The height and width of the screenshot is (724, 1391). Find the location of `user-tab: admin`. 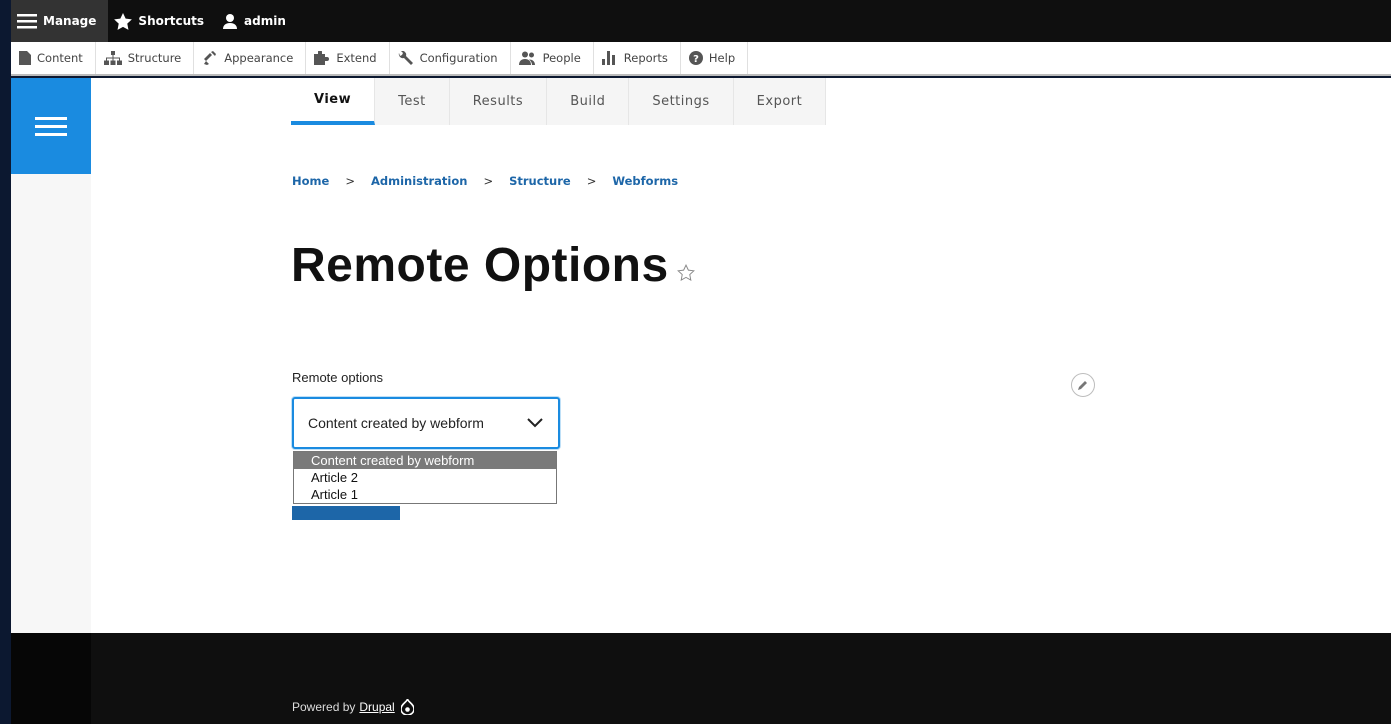

user-tab: admin is located at coordinates (257, 21).